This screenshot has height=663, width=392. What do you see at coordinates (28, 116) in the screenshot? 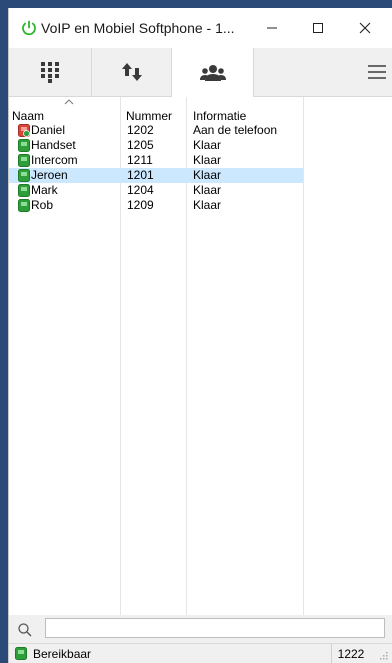
I see `column-header-name: Naam` at bounding box center [28, 116].